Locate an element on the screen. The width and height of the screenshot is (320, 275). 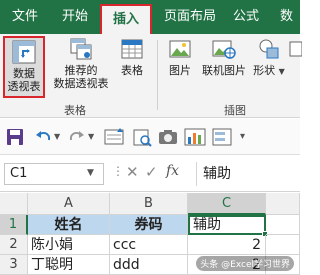
partial-icon is located at coordinates (295, 49).